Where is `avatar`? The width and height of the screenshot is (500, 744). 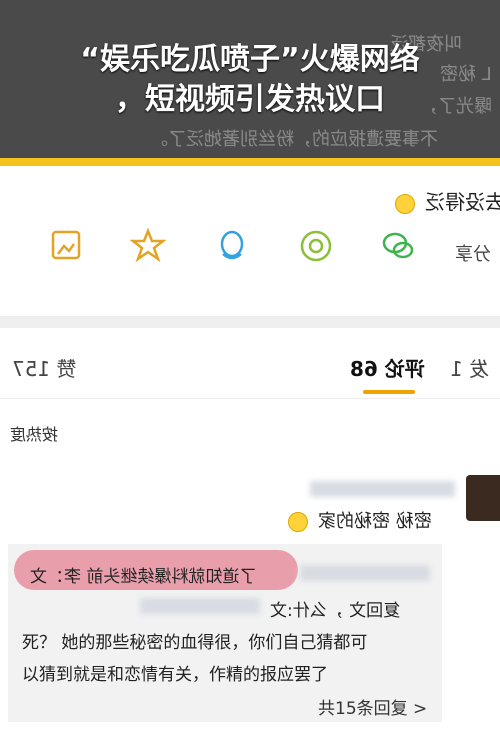 avatar is located at coordinates (483, 498).